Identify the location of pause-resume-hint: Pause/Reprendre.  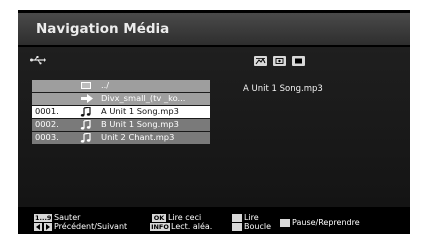
(326, 222).